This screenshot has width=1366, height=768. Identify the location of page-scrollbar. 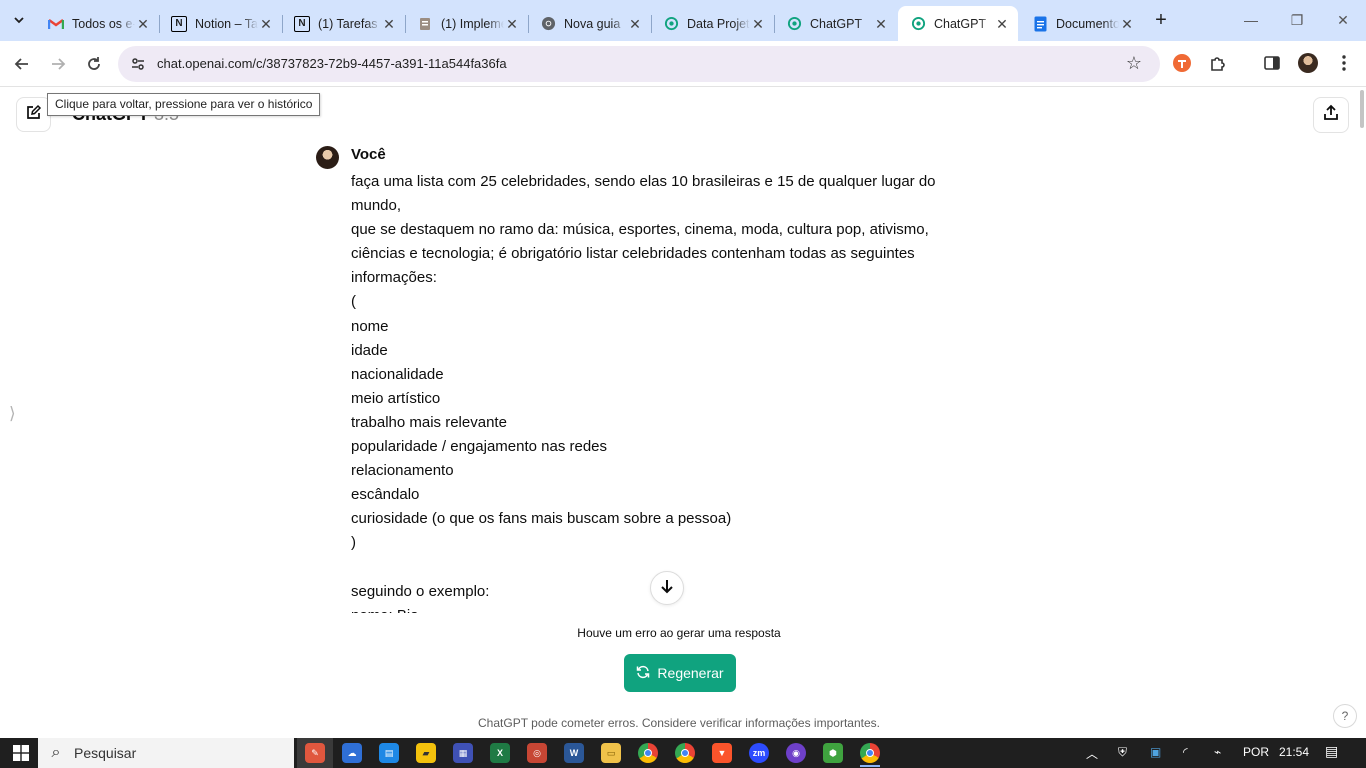
(1362, 413).